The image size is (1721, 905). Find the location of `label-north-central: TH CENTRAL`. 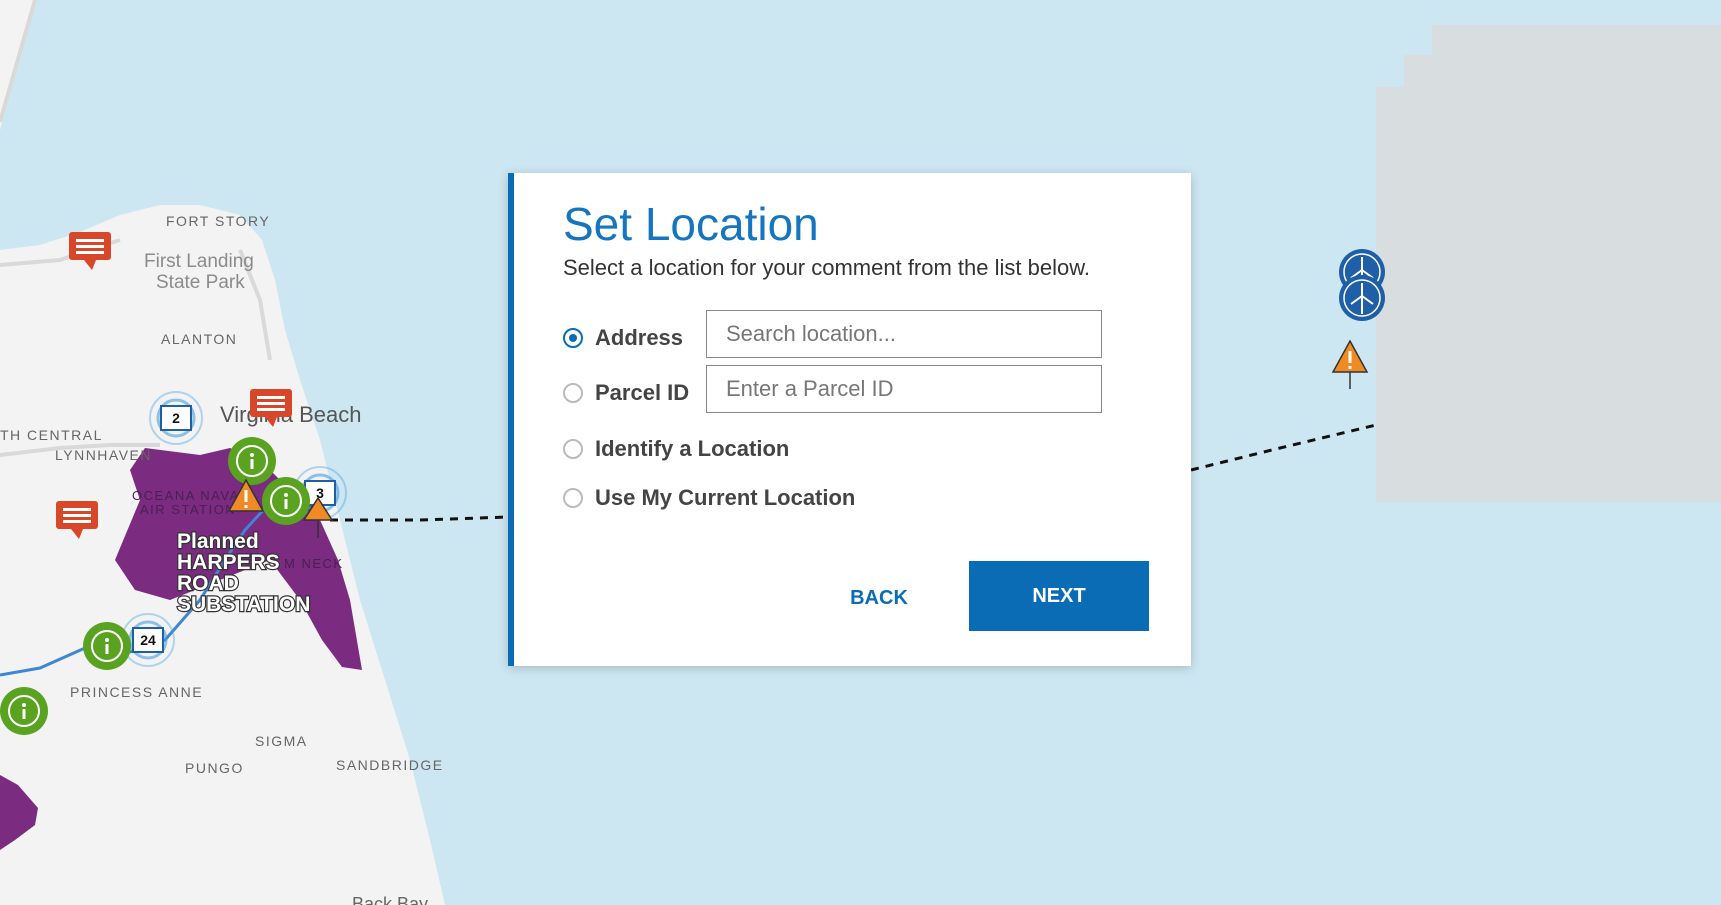

label-north-central: TH CENTRAL is located at coordinates (51, 435).